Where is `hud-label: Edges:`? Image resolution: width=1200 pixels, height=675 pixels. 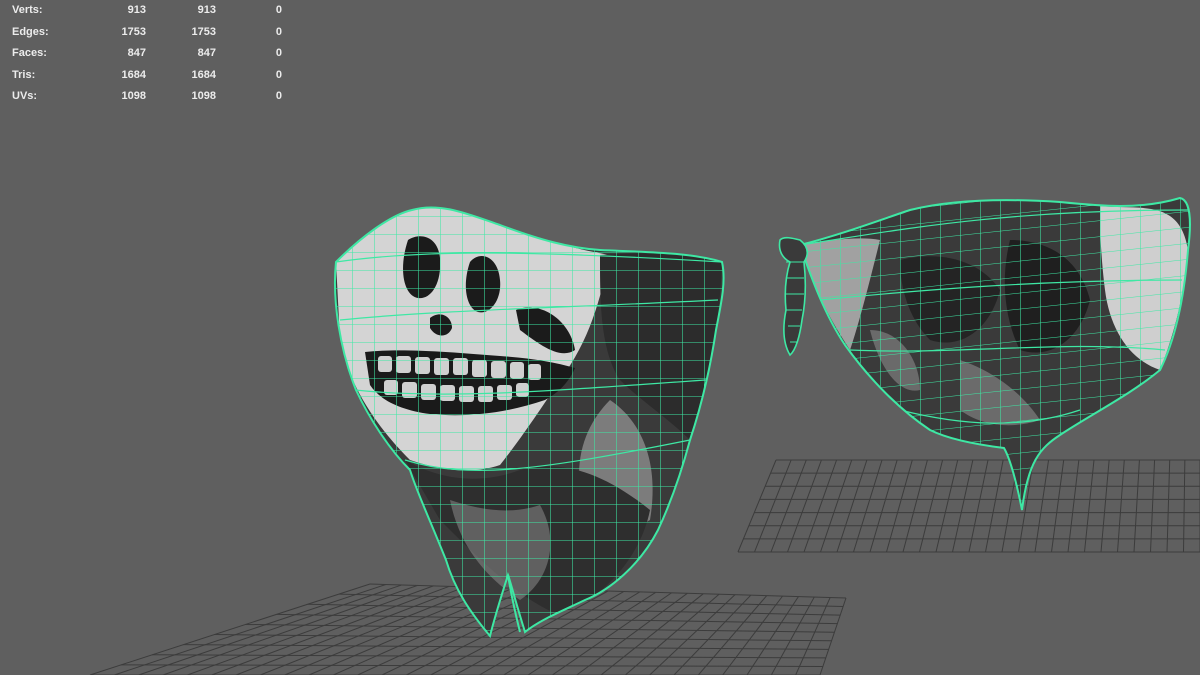
hud-label: Edges: is located at coordinates (30, 31).